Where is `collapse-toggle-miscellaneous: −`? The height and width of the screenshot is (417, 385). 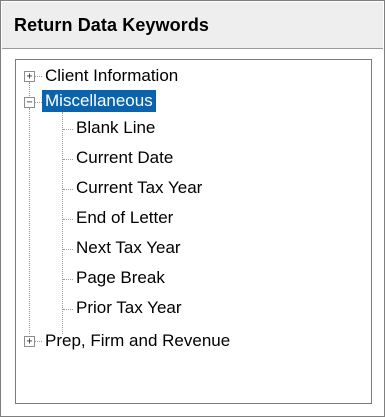
collapse-toggle-miscellaneous: − is located at coordinates (29, 102).